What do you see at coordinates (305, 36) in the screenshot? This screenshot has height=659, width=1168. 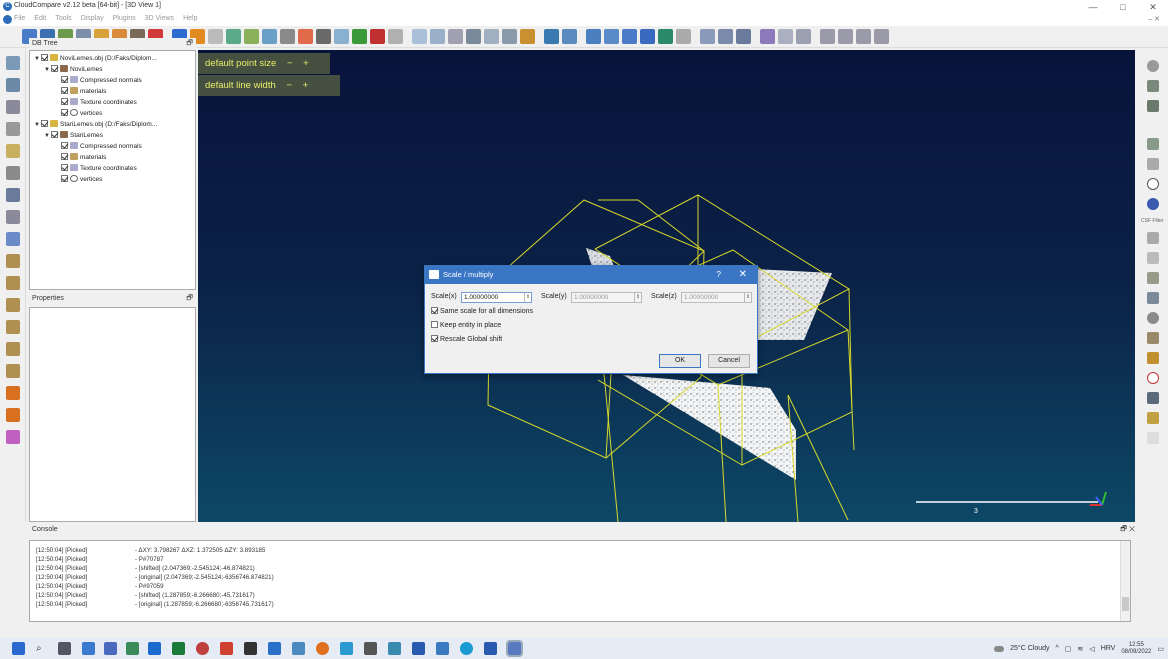 I see `filter-icon` at bounding box center [305, 36].